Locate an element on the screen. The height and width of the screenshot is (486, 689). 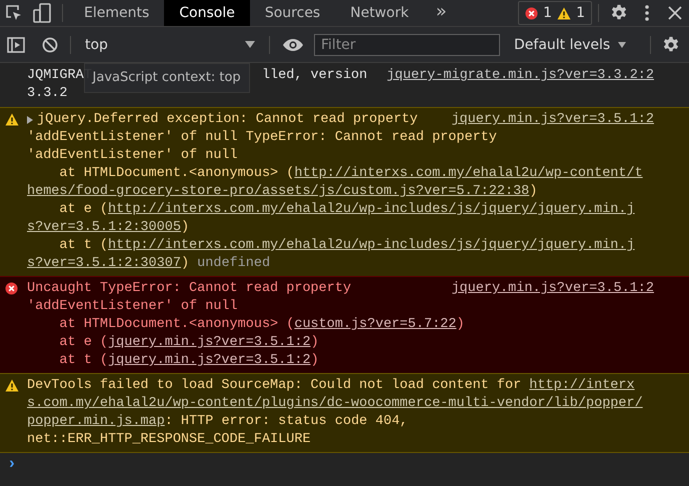
link: popper.min.js.map is located at coordinates (96, 422).